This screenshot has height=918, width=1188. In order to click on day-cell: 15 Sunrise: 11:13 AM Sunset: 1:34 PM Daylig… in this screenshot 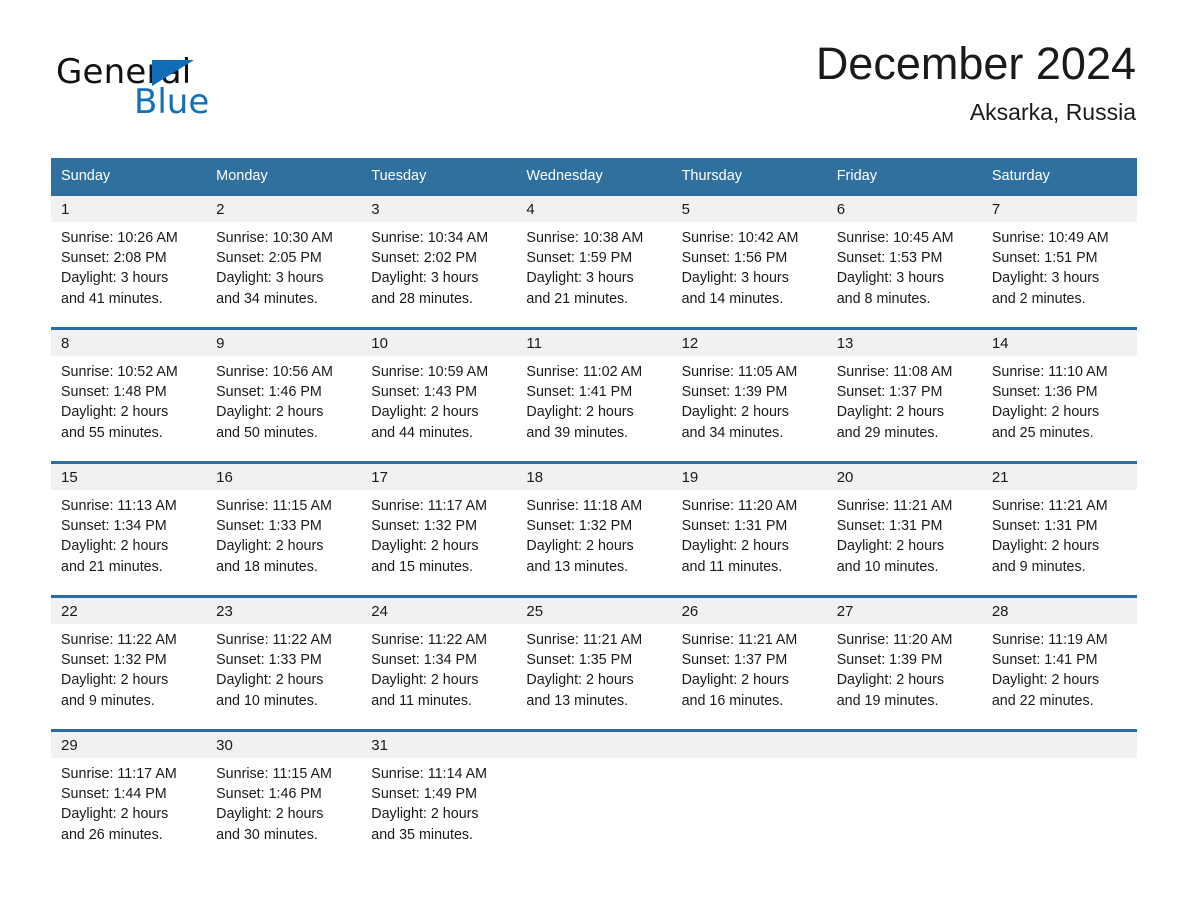, I will do `click(129, 529)`.